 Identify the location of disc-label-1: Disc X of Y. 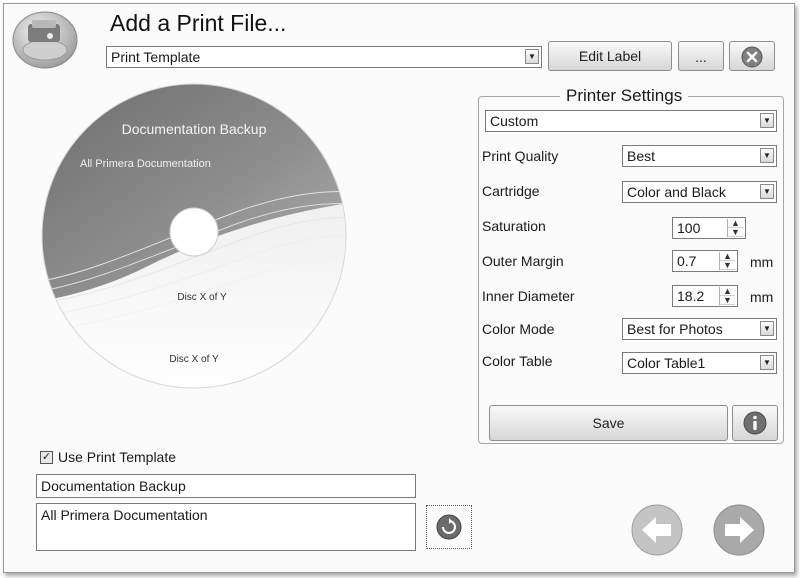
(202, 297).